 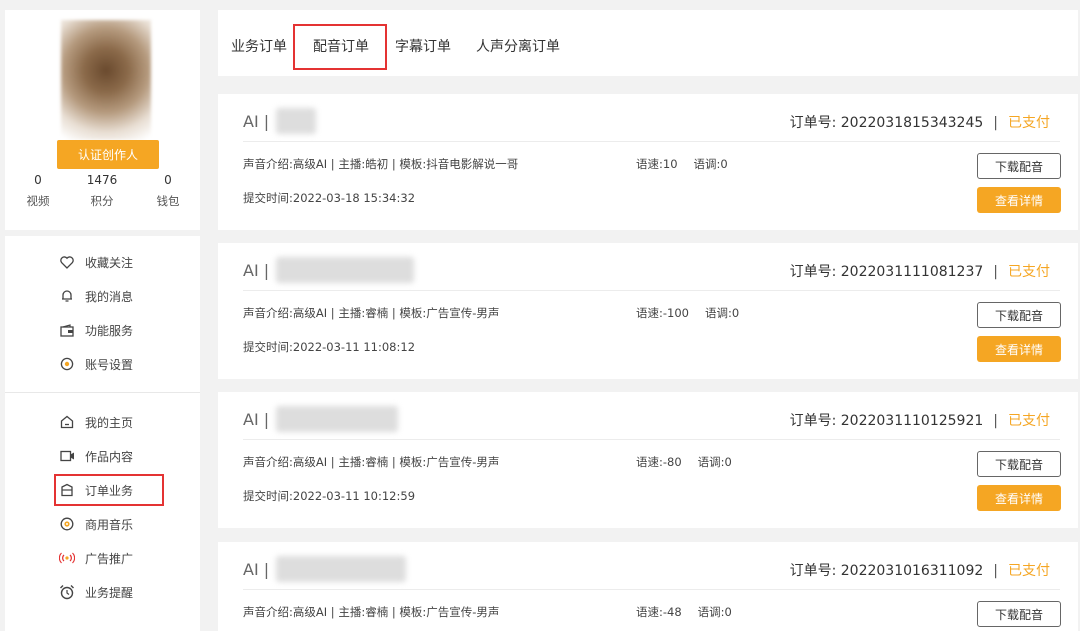 I want to click on submit-time: 提交时间:2022-03-18 15:34:32, so click(x=329, y=198).